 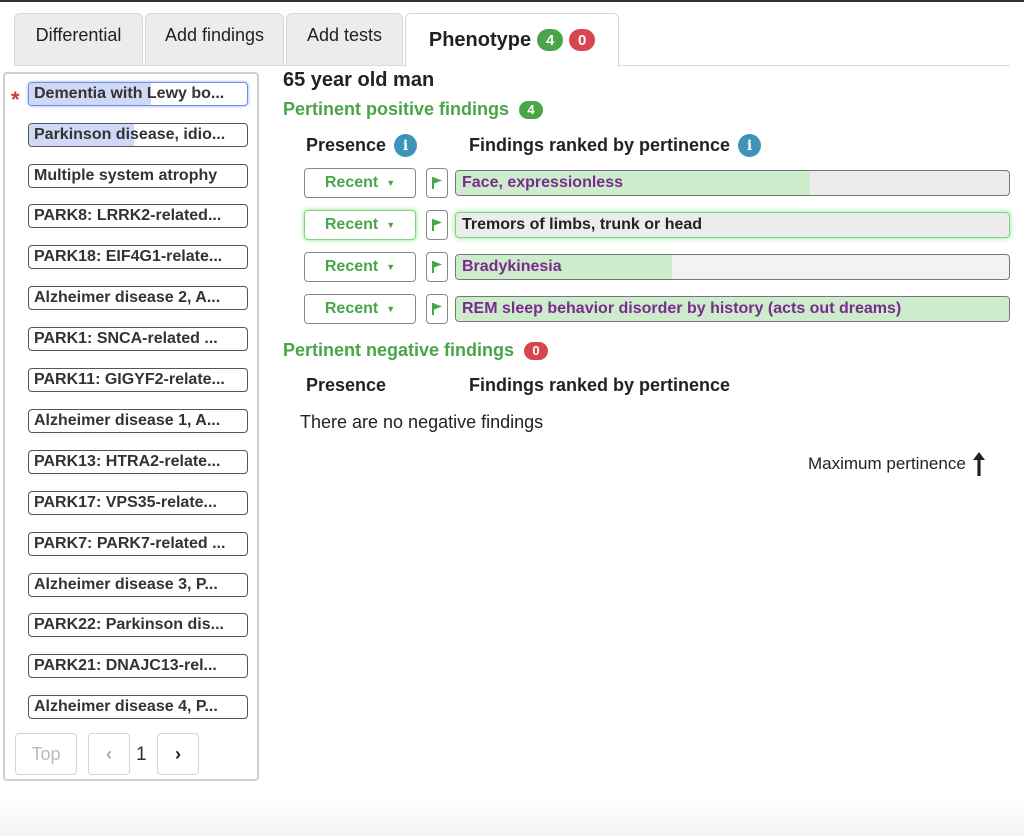 I want to click on tab-add-tests: Add tests, so click(x=344, y=39).